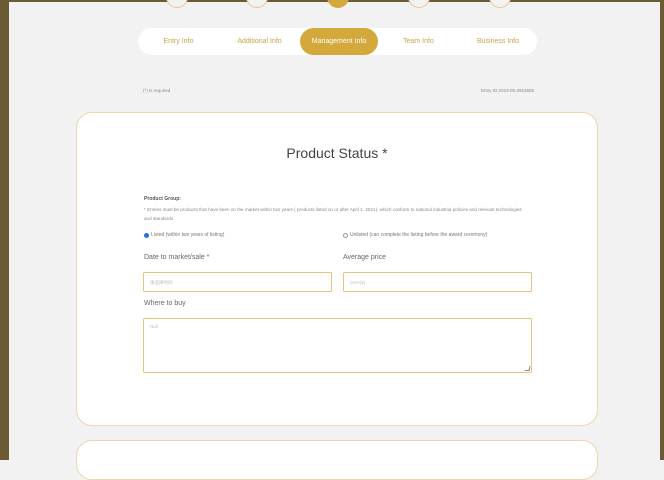  Describe the element at coordinates (437, 282) in the screenshot. I see `price-input: CNY(¥)` at that location.